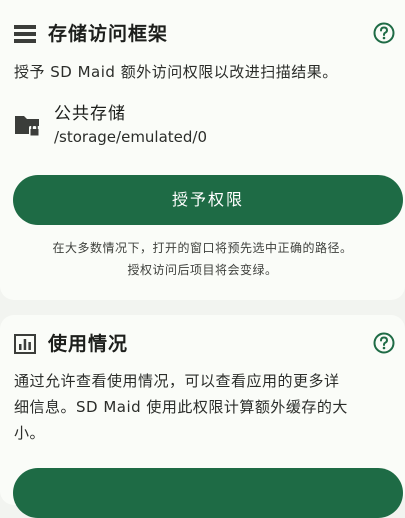 This screenshot has height=518, width=405. What do you see at coordinates (177, 381) in the screenshot?
I see `usage-description-line-1: 通过允许查看使用情况，可以查看应用的更多详` at bounding box center [177, 381].